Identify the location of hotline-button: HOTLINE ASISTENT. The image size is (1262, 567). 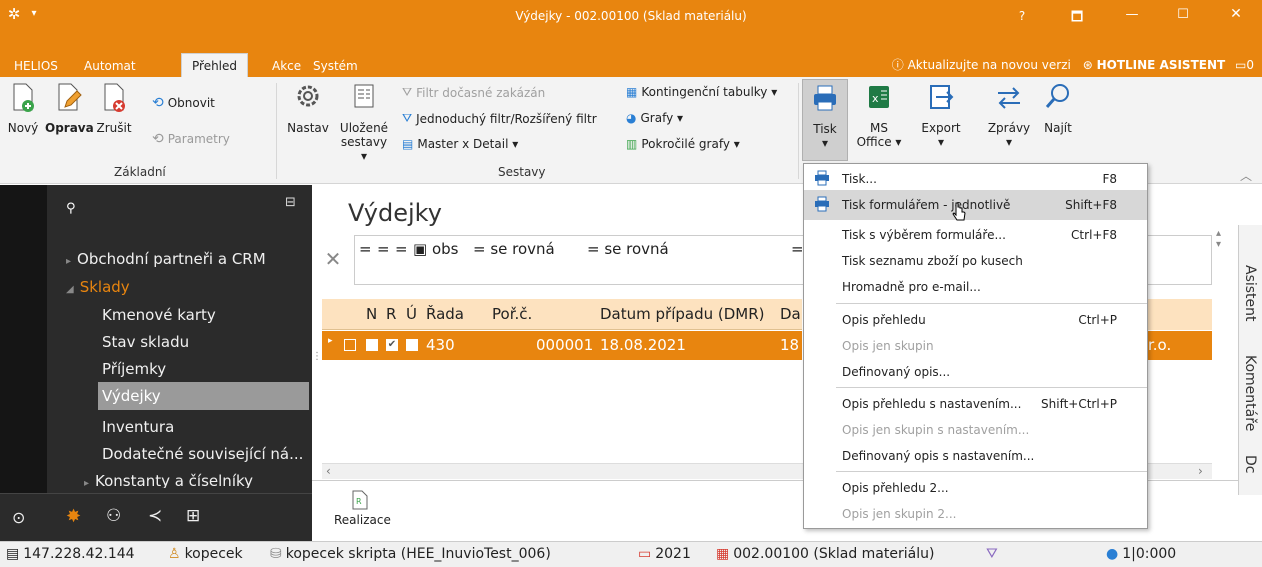
(1161, 65).